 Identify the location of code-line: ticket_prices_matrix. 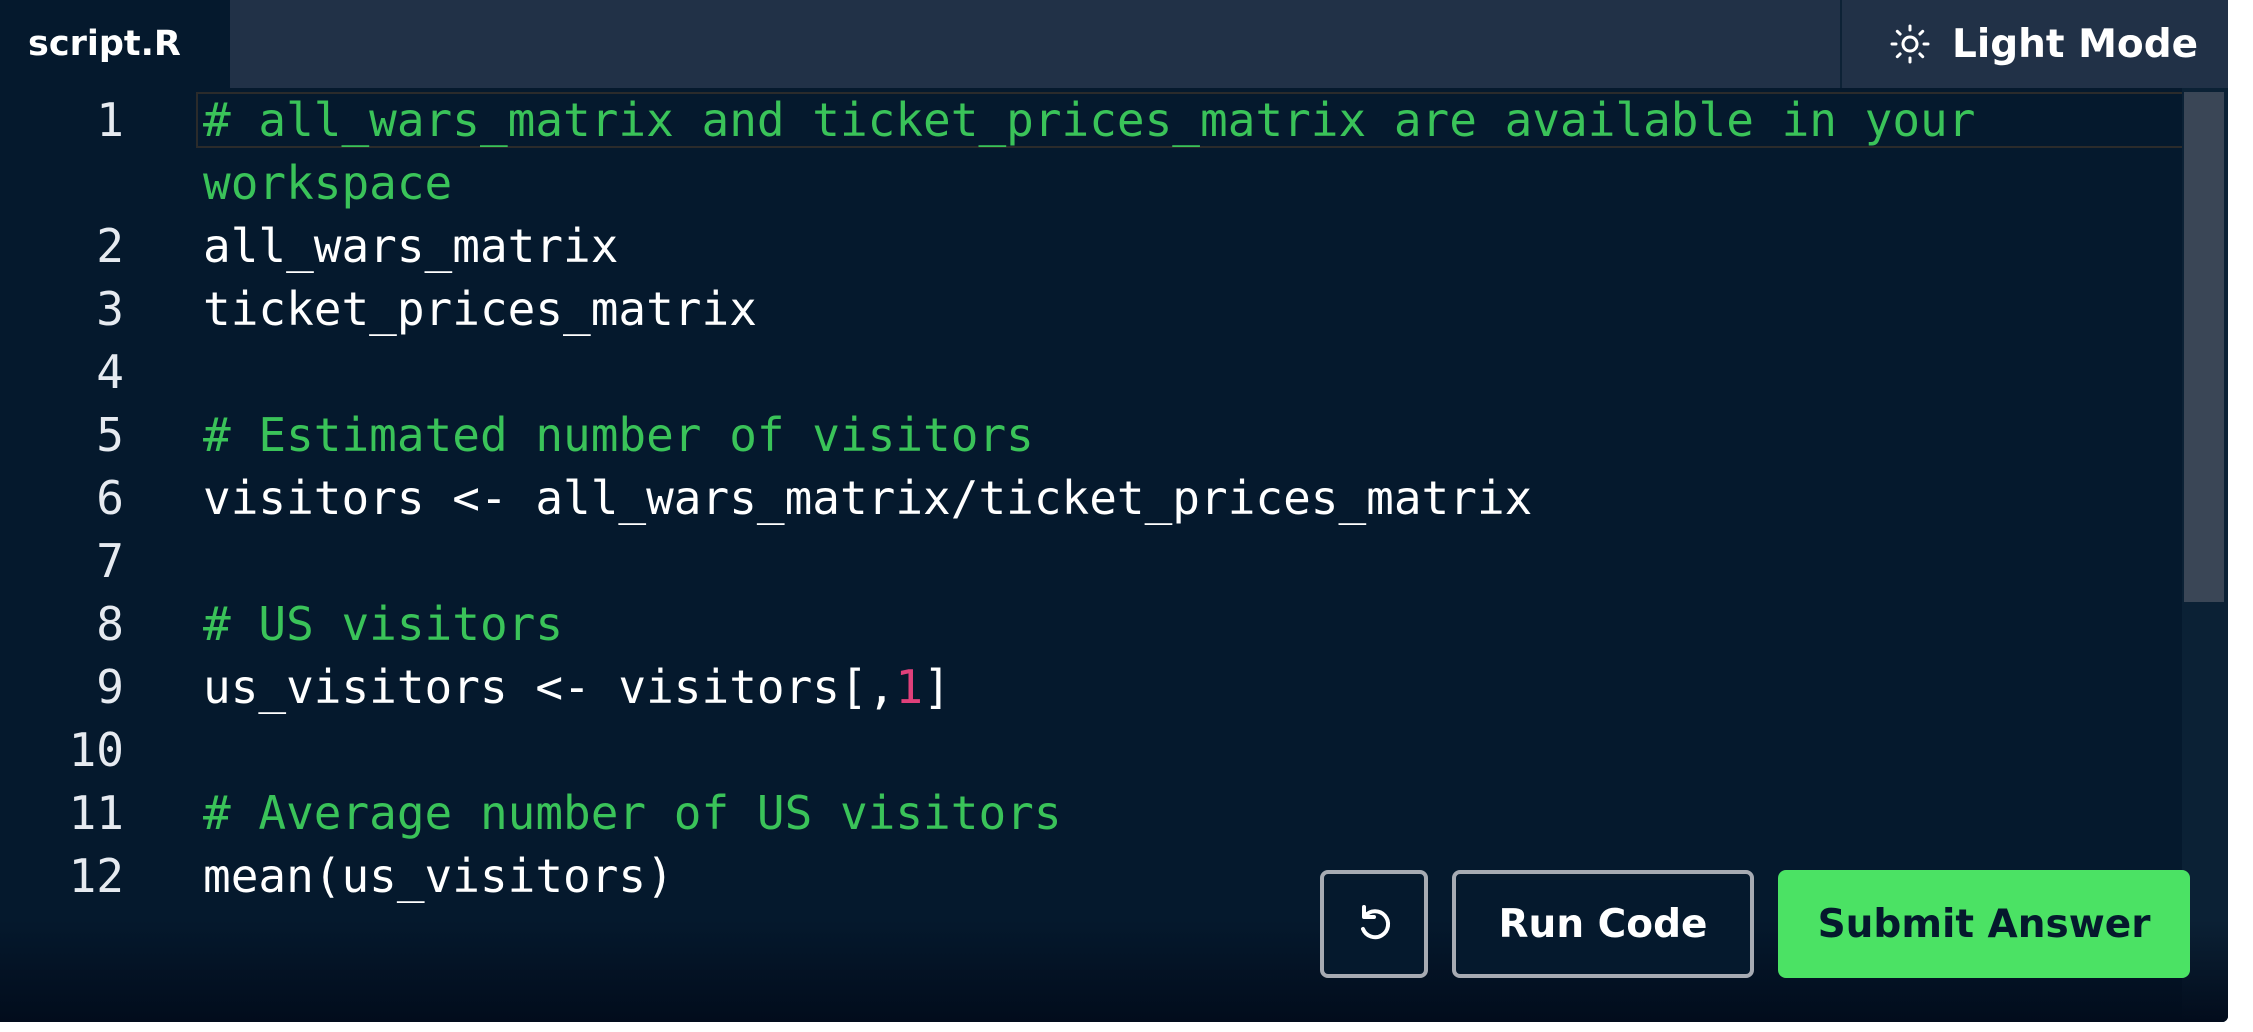
(480, 309).